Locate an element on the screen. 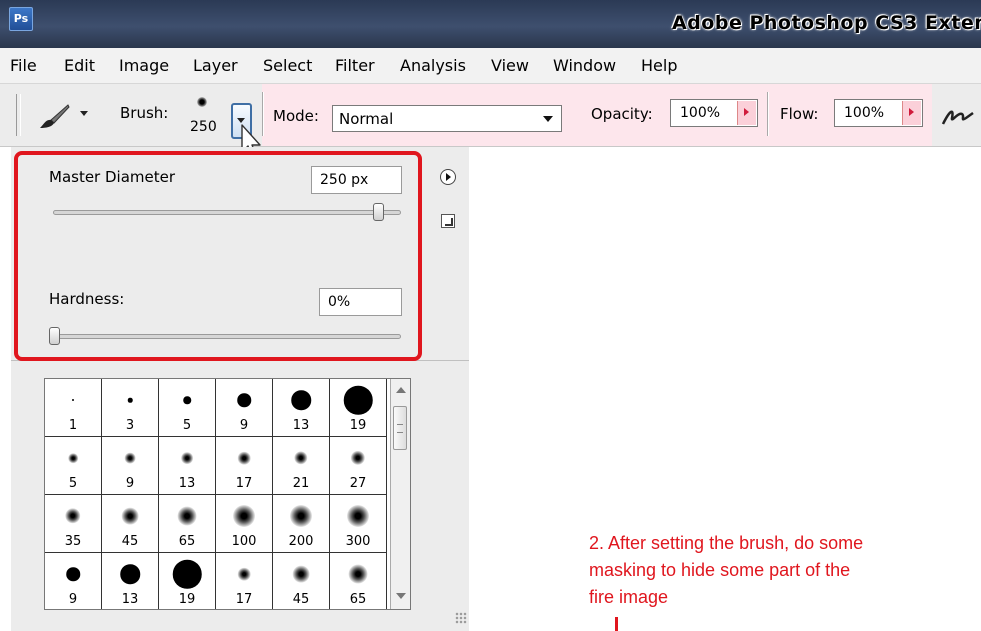 The image size is (981, 631). panel-resize-grip is located at coordinates (461, 618).